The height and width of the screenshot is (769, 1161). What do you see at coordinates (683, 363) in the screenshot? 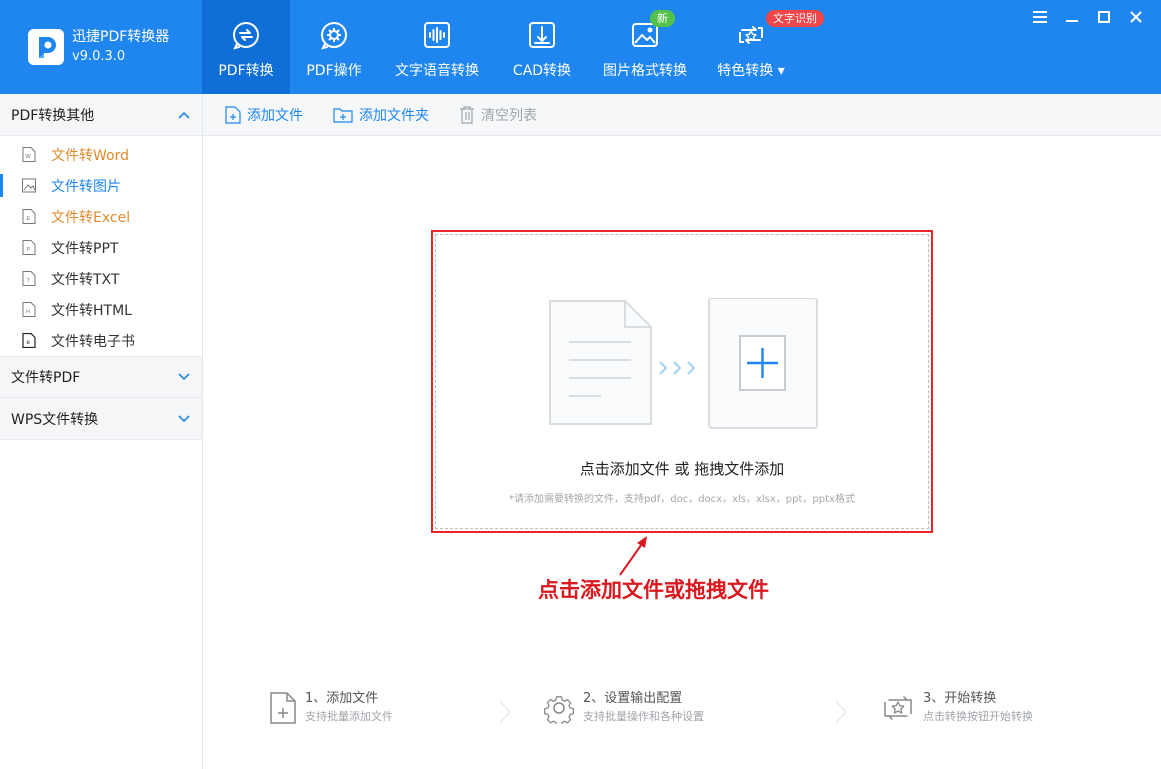
I see `add-document-illustration` at bounding box center [683, 363].